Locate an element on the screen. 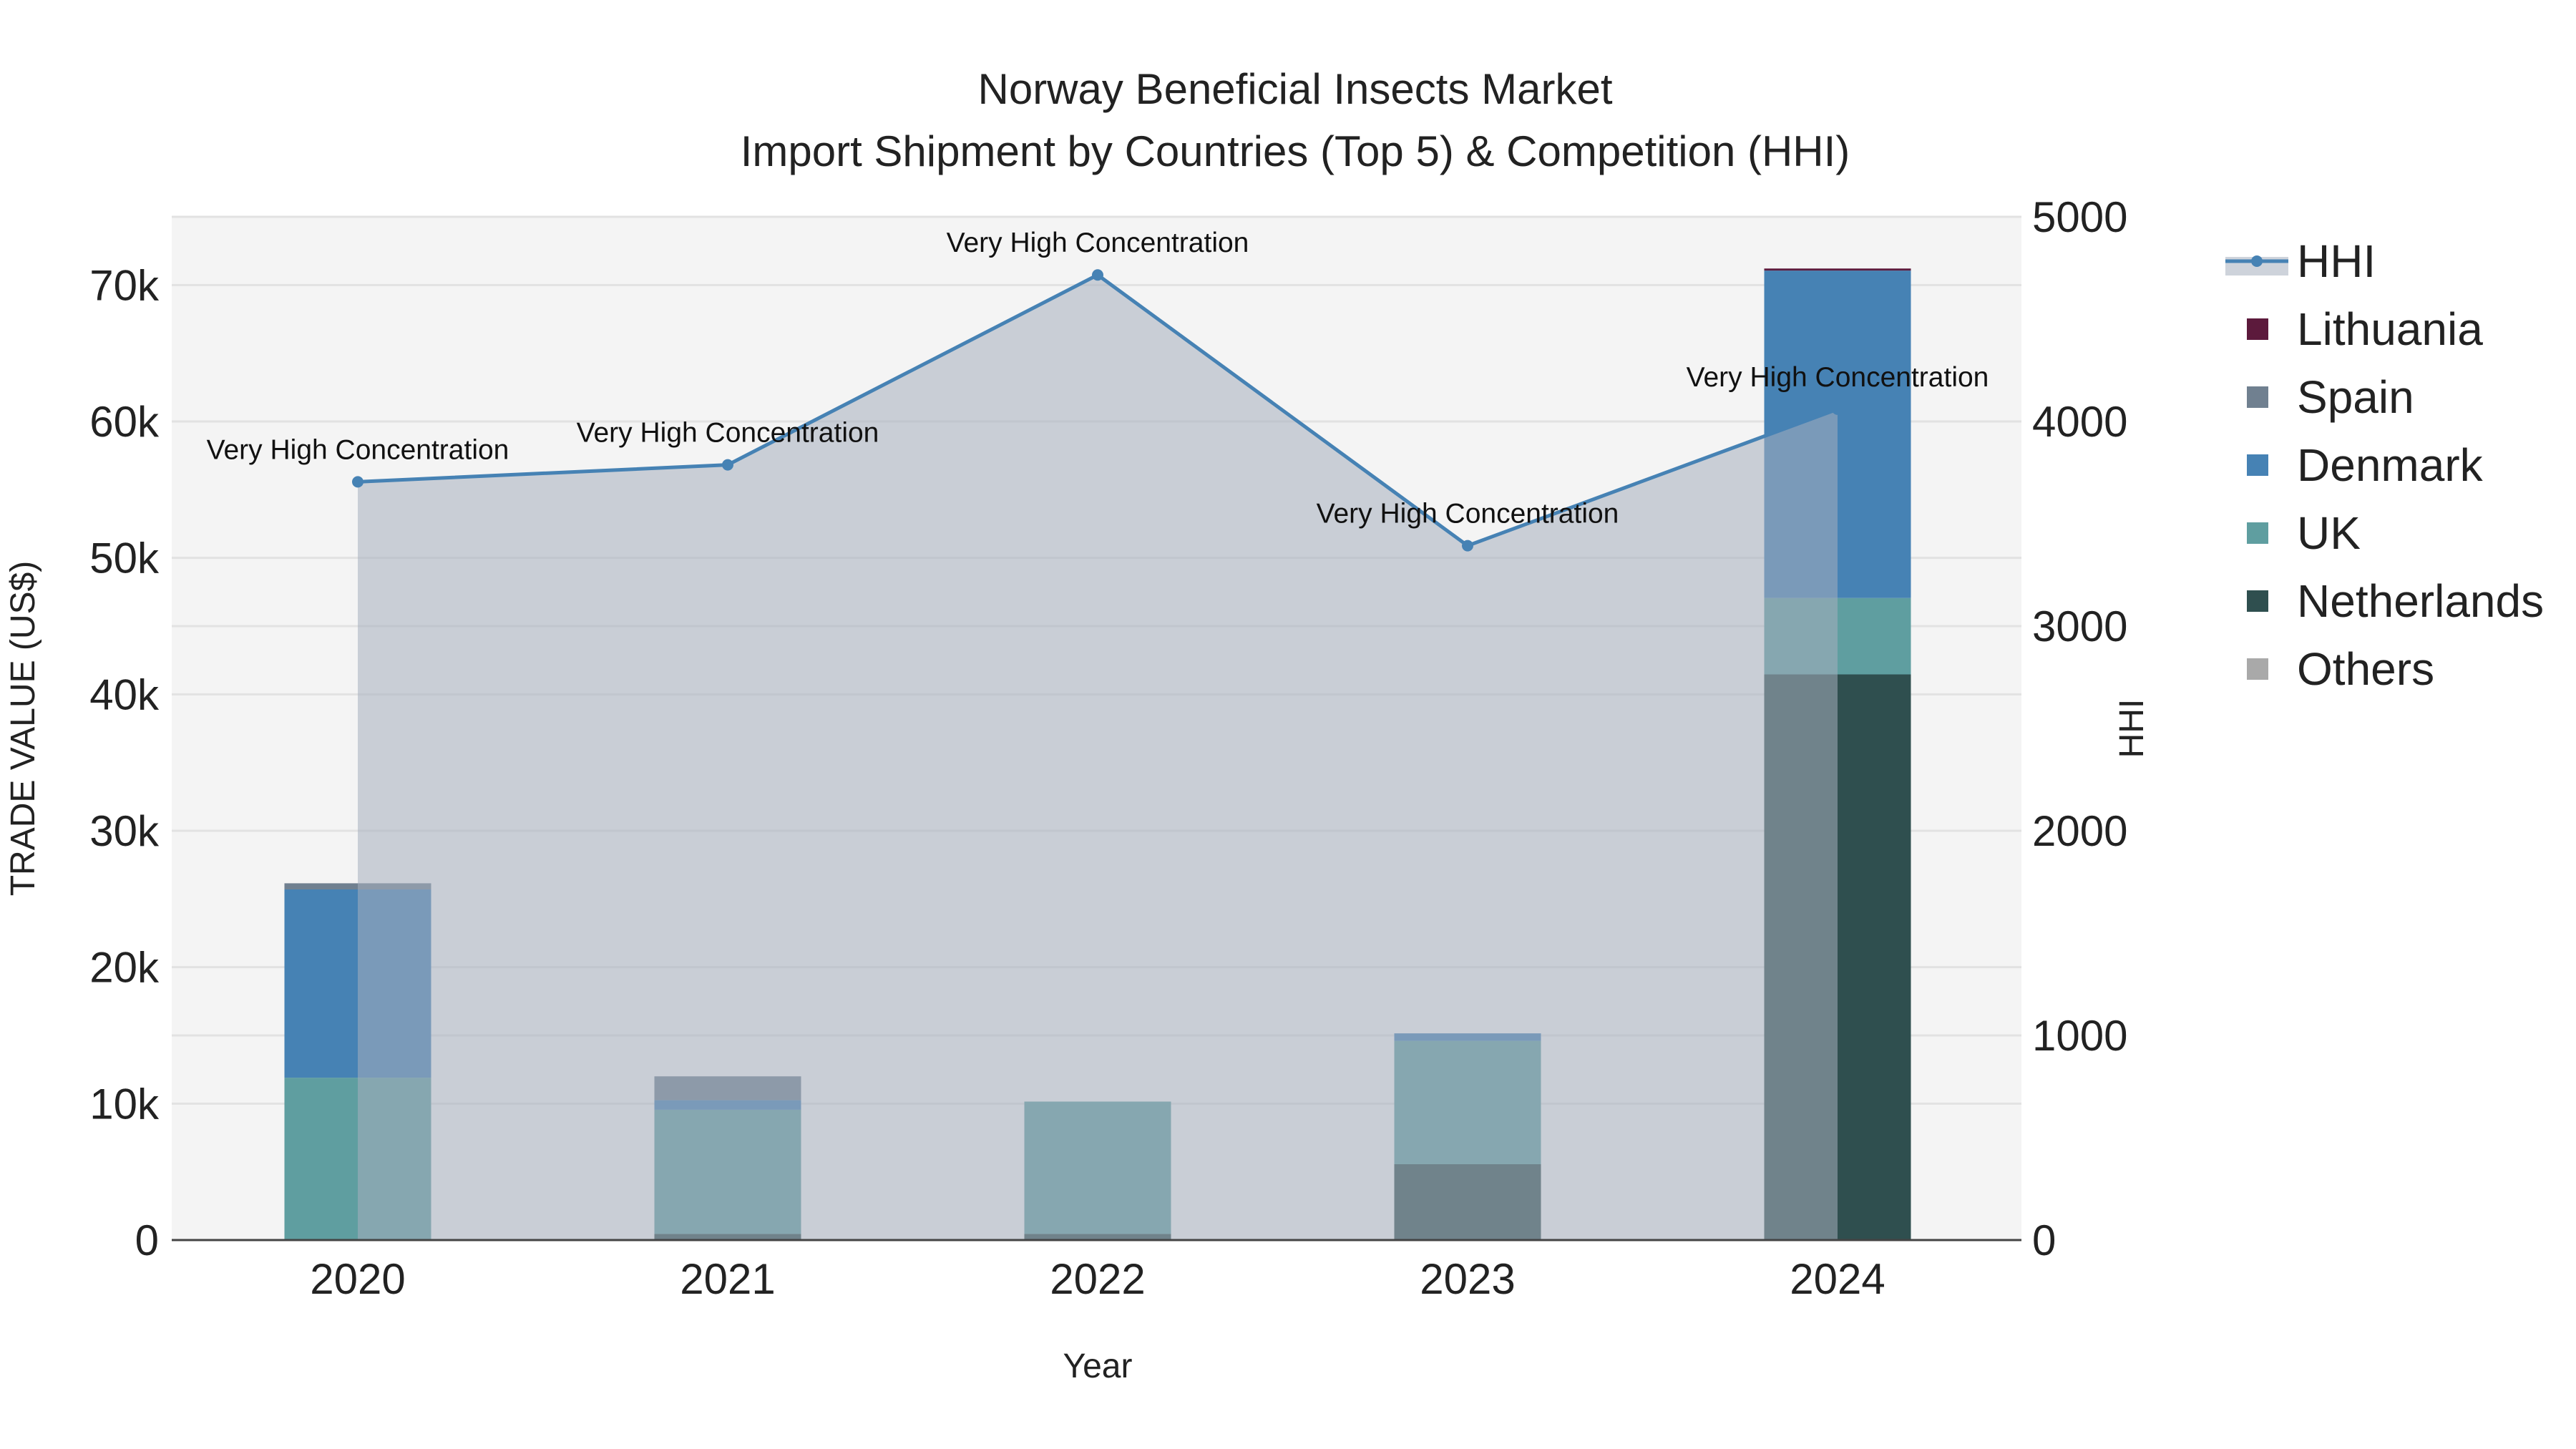  y2-tick-label: 0 is located at coordinates (2044, 1240).